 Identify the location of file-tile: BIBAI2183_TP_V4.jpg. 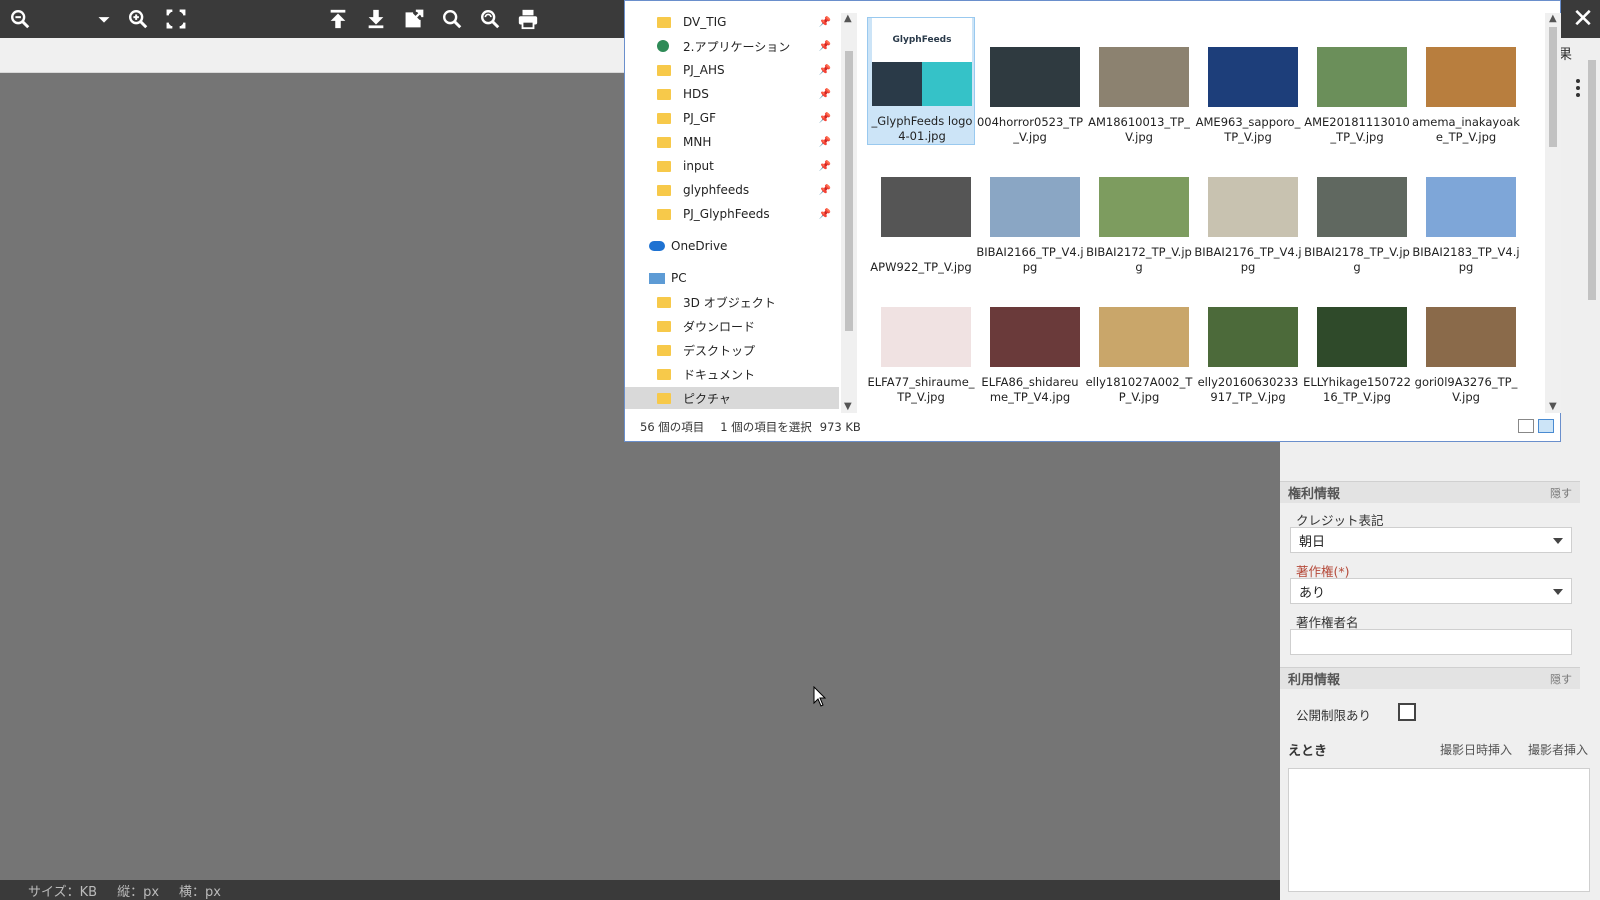
(1466, 211).